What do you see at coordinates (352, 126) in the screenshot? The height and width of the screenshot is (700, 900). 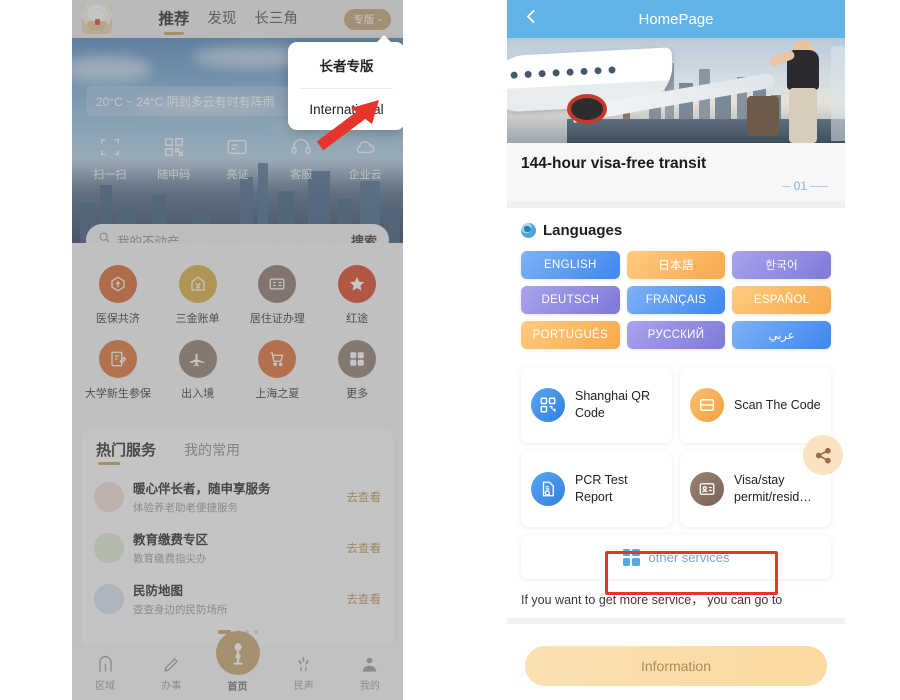 I see `annotation-arrow-icon` at bounding box center [352, 126].